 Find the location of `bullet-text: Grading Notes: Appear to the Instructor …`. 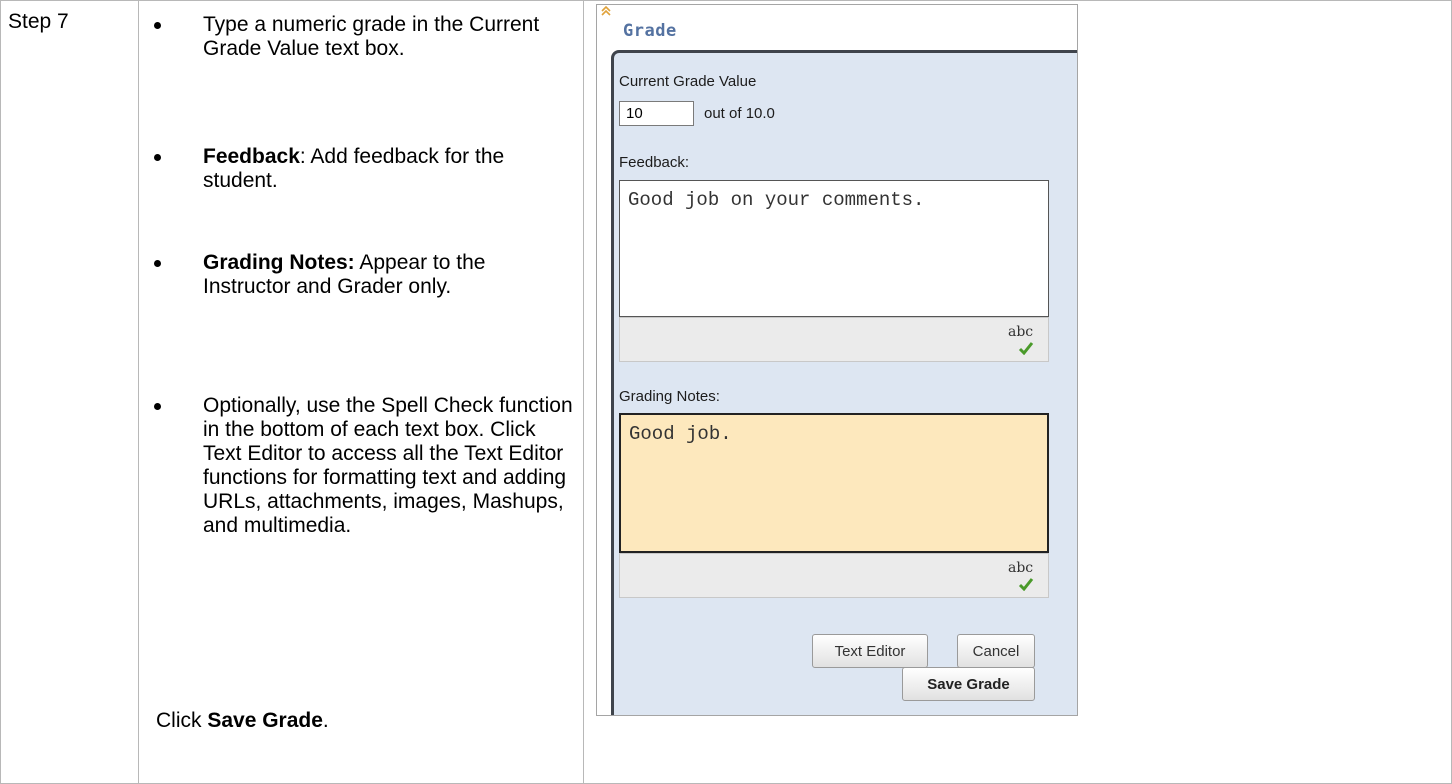

bullet-text: Grading Notes: Appear to the Instructor … is located at coordinates (388, 275).